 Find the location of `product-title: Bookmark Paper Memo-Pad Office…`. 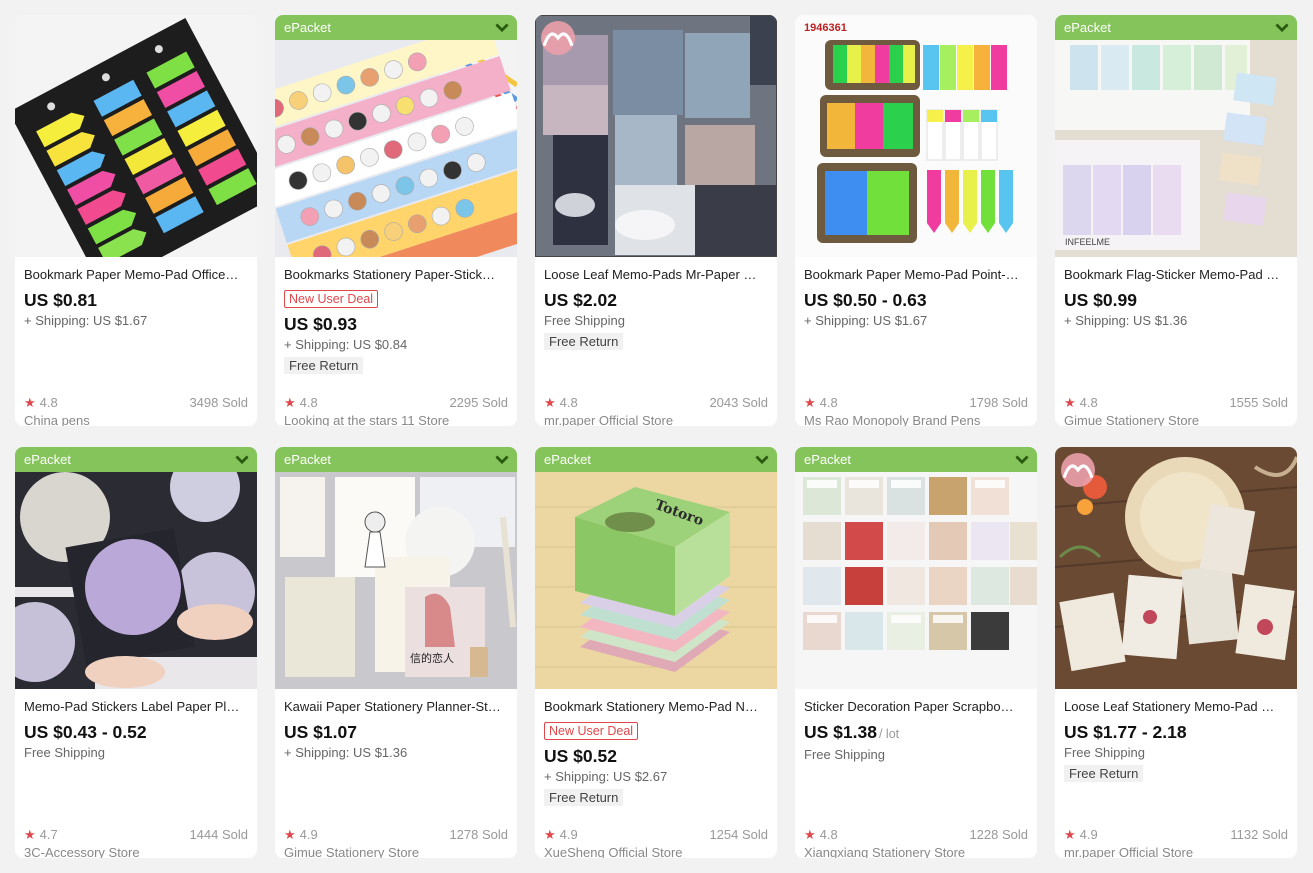

product-title: Bookmark Paper Memo-Pad Office… is located at coordinates (136, 275).